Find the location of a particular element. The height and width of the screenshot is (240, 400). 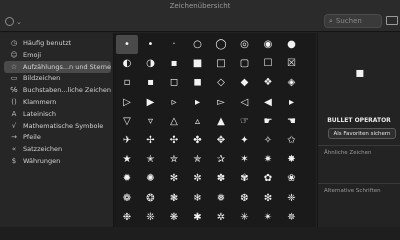

character-cell: ❁ is located at coordinates (127, 198).